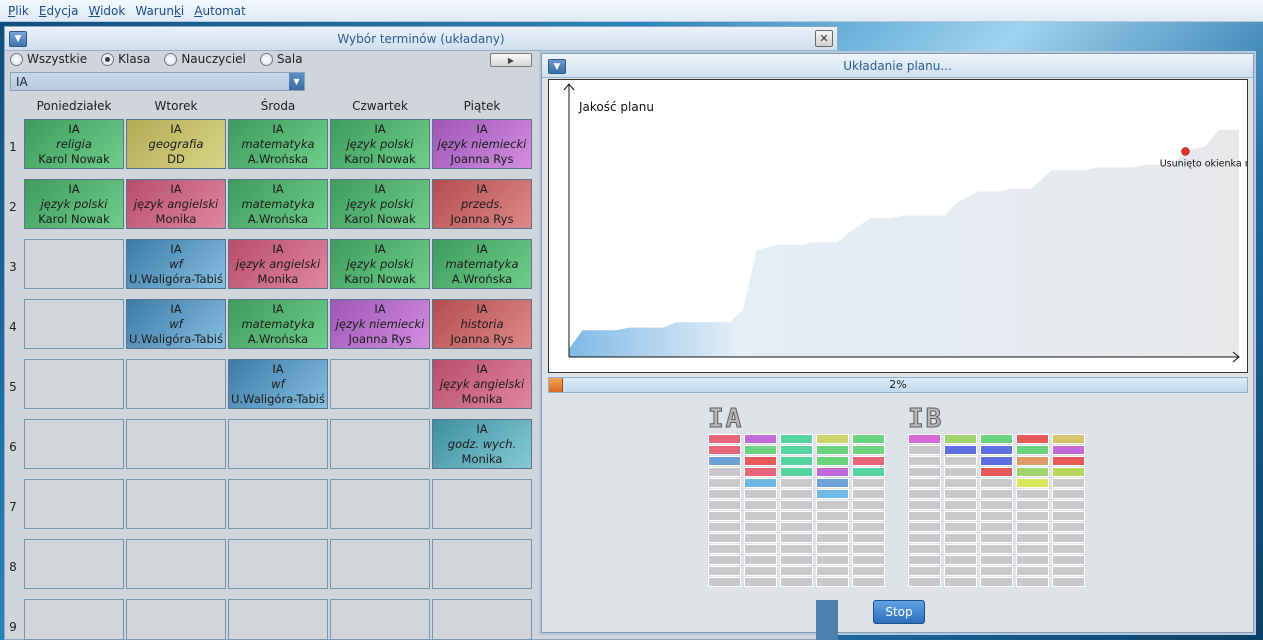 The height and width of the screenshot is (640, 1263). I want to click on radio-option: Nauczyciel, so click(205, 59).